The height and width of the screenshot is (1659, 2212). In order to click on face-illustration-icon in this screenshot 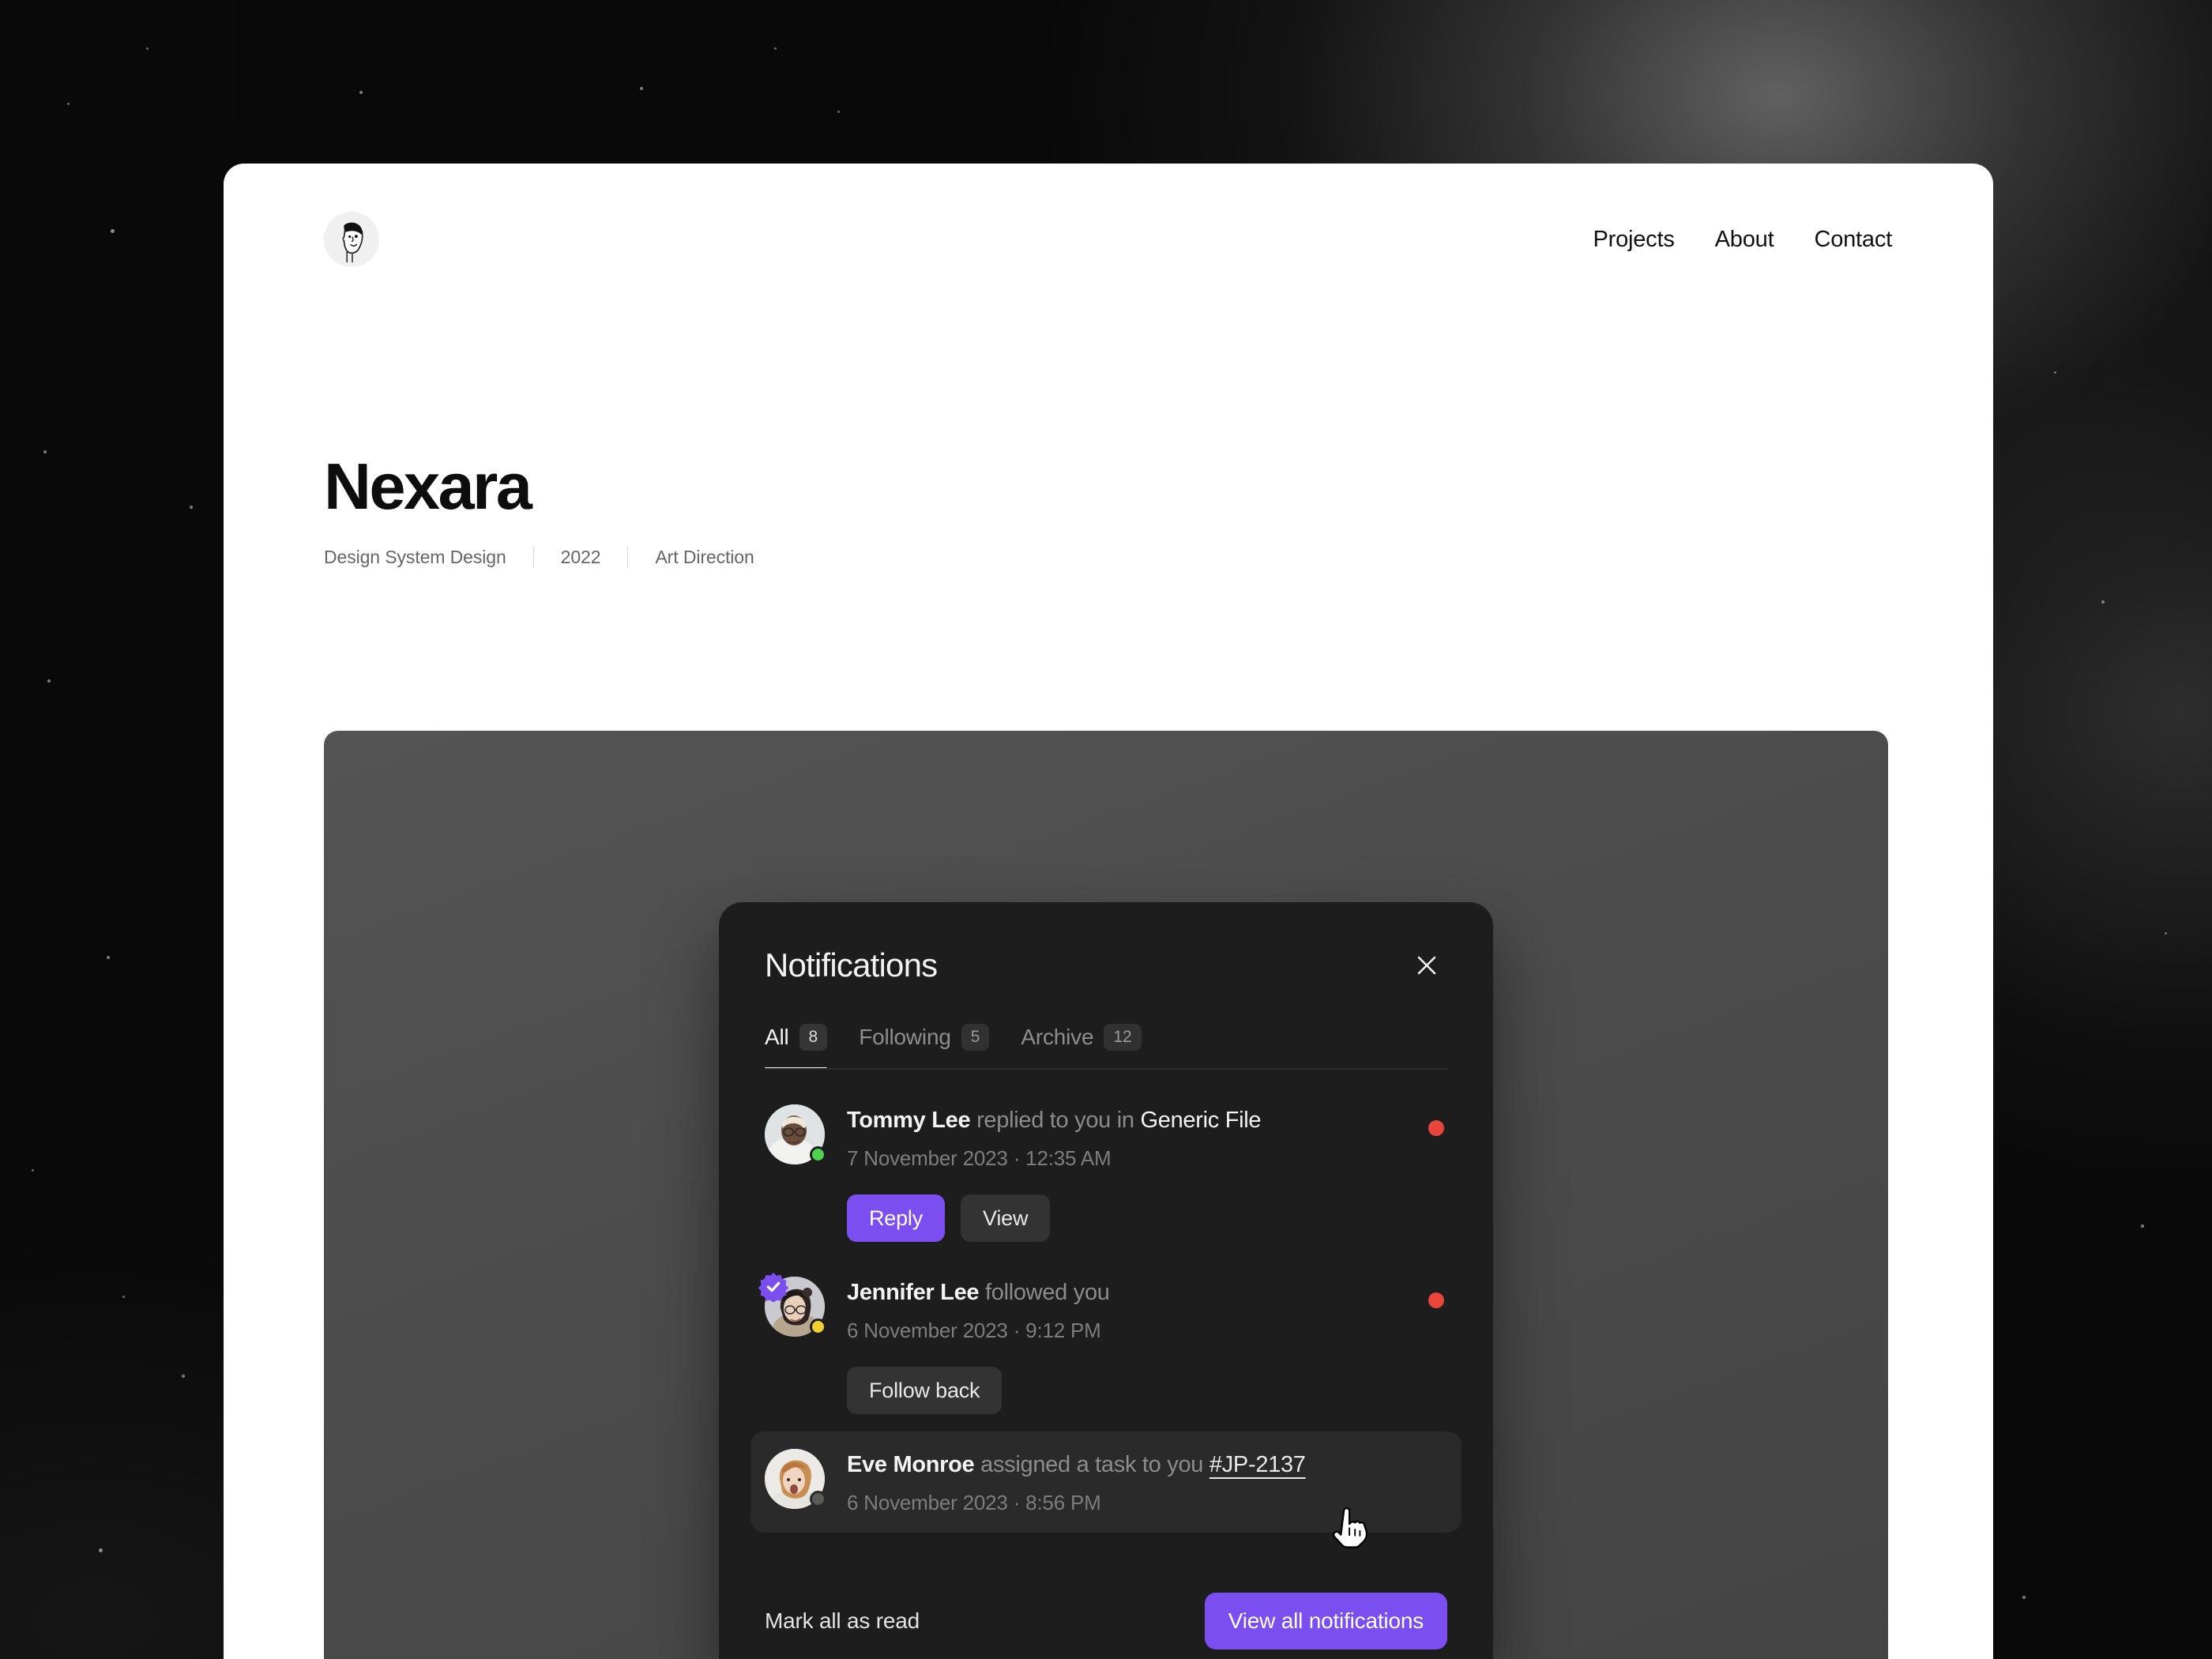, I will do `click(351, 240)`.